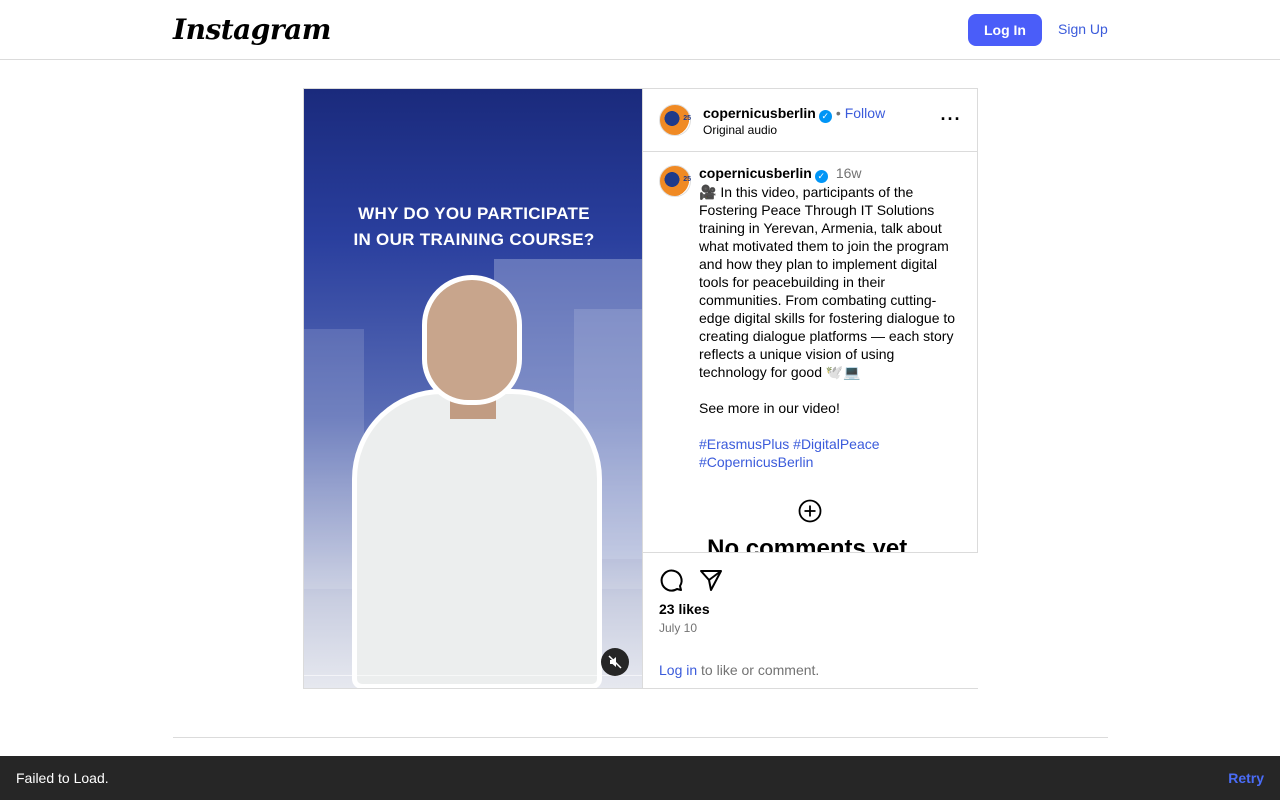 The image size is (1280, 800). What do you see at coordinates (810, 511) in the screenshot?
I see `add-comment-icon` at bounding box center [810, 511].